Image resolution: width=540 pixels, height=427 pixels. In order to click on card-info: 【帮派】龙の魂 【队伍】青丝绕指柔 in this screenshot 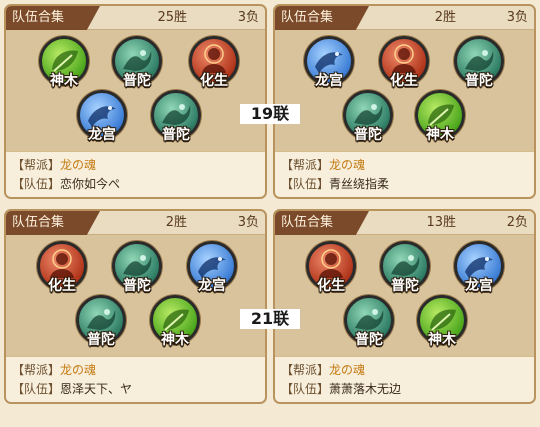, I will do `click(404, 174)`.